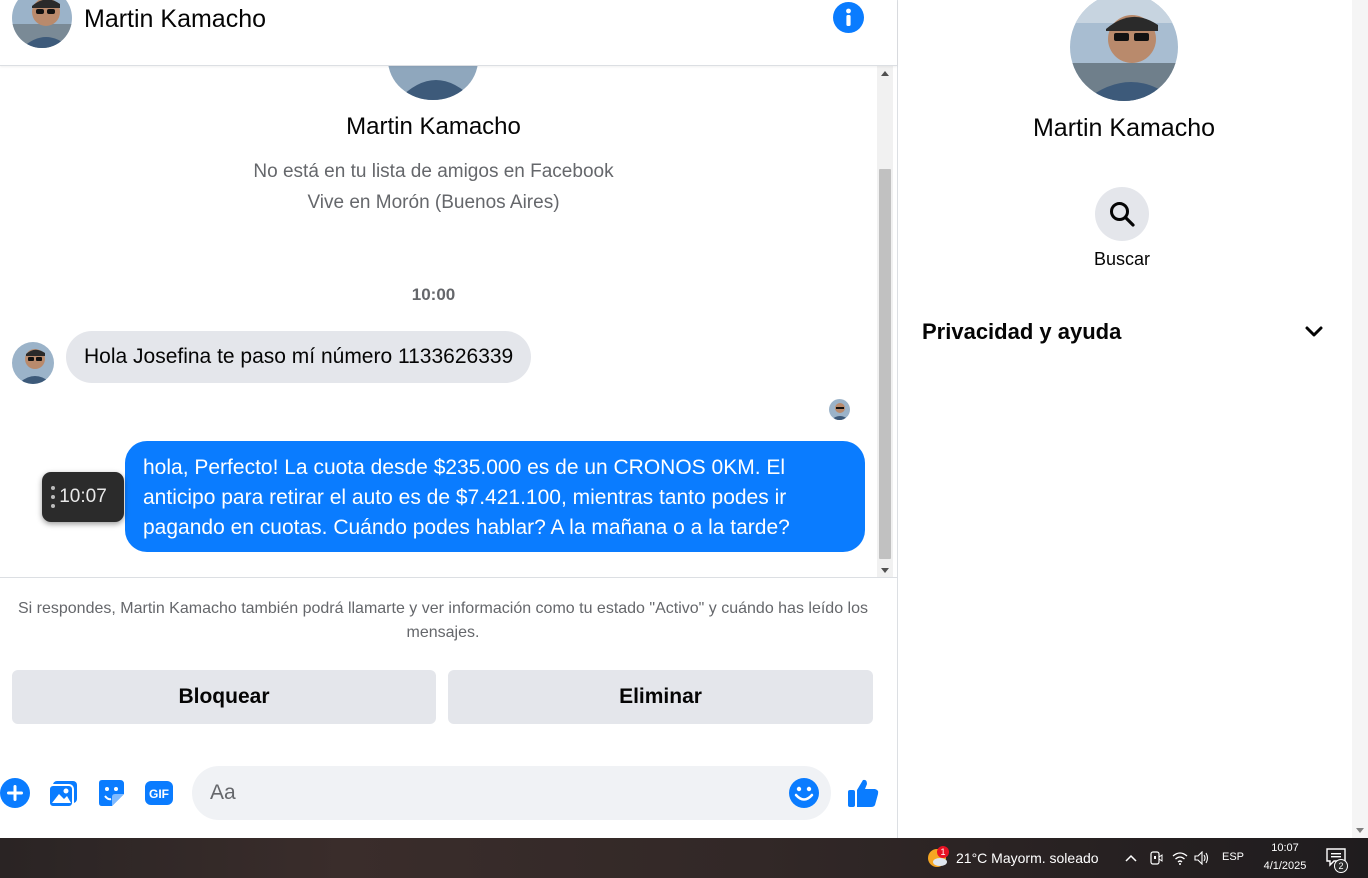 The image size is (1368, 878). What do you see at coordinates (885, 570) in the screenshot?
I see `scroll-down-arrow-icon` at bounding box center [885, 570].